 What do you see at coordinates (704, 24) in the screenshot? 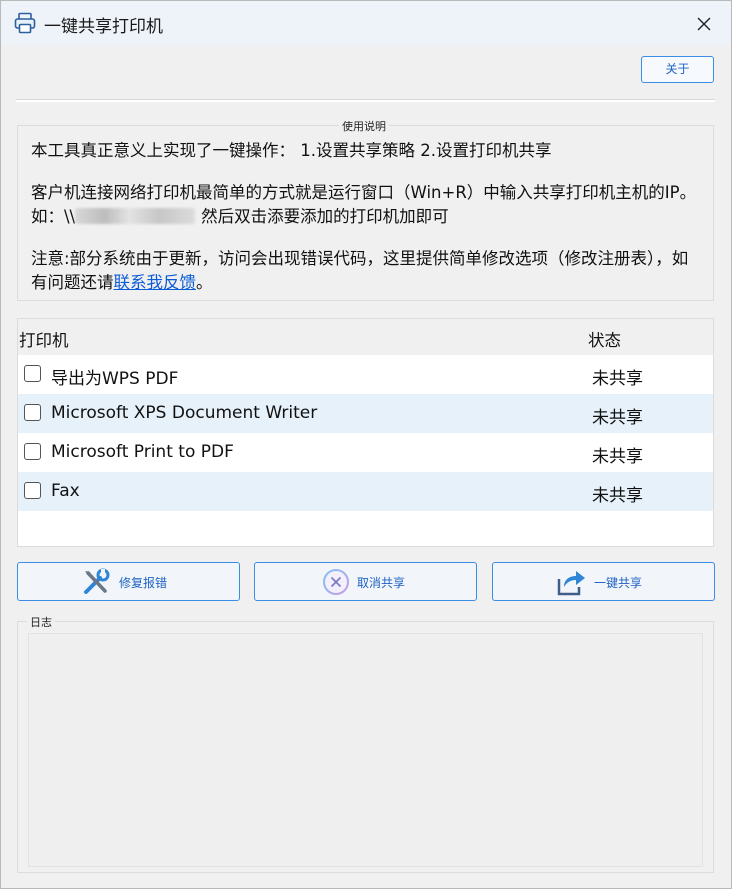
I see `close-icon` at bounding box center [704, 24].